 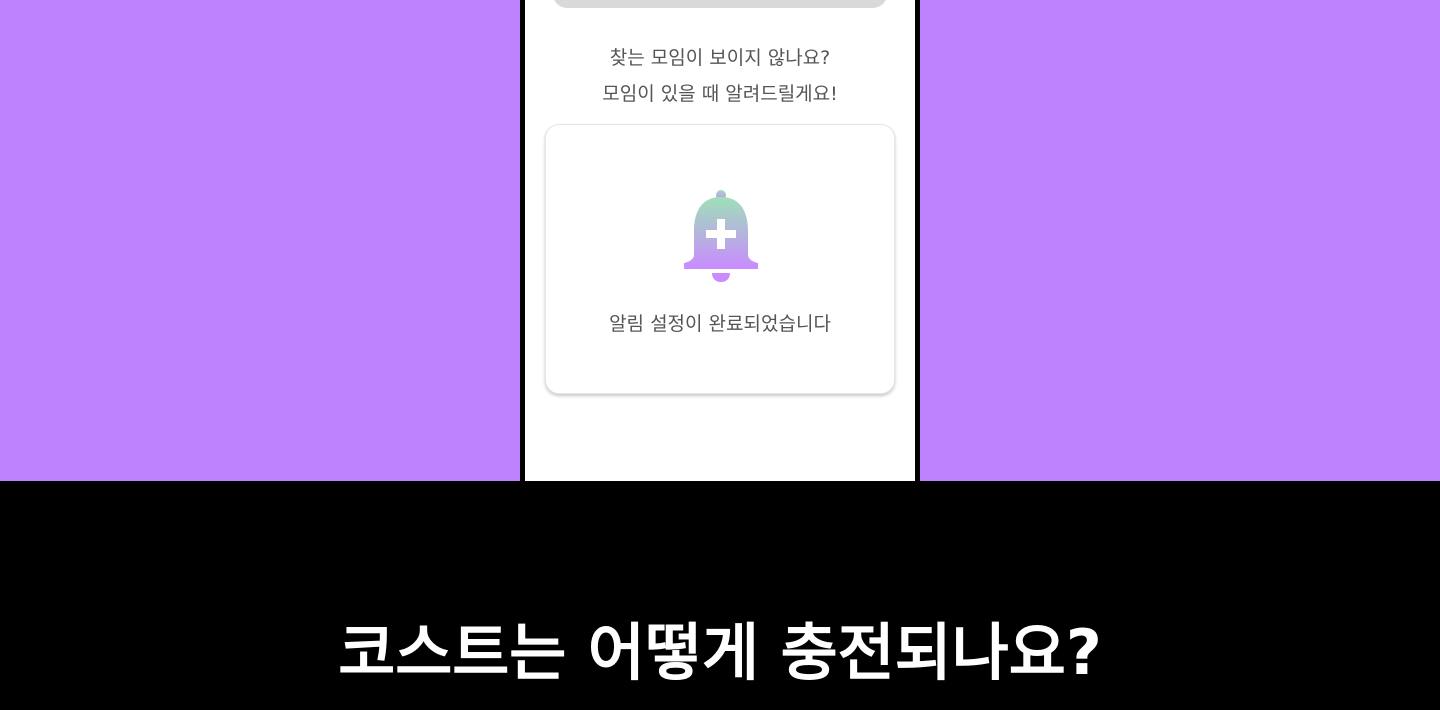 What do you see at coordinates (720, 58) in the screenshot?
I see `empty-state-line-1: 찾는 모임이 보이지 않나요?` at bounding box center [720, 58].